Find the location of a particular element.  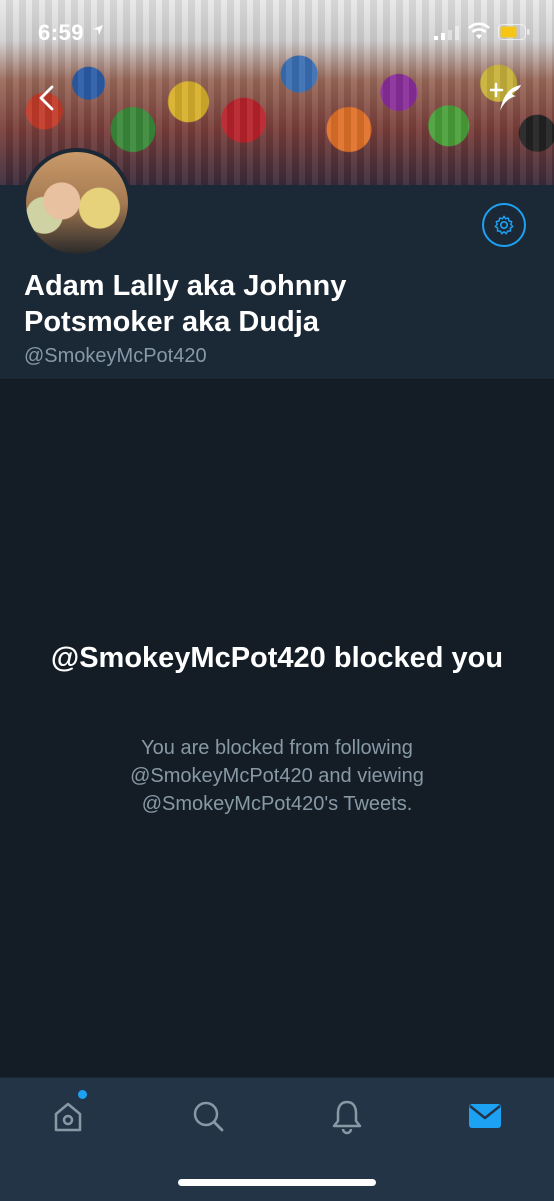

status-bar: 6:59 is located at coordinates (277, 31).